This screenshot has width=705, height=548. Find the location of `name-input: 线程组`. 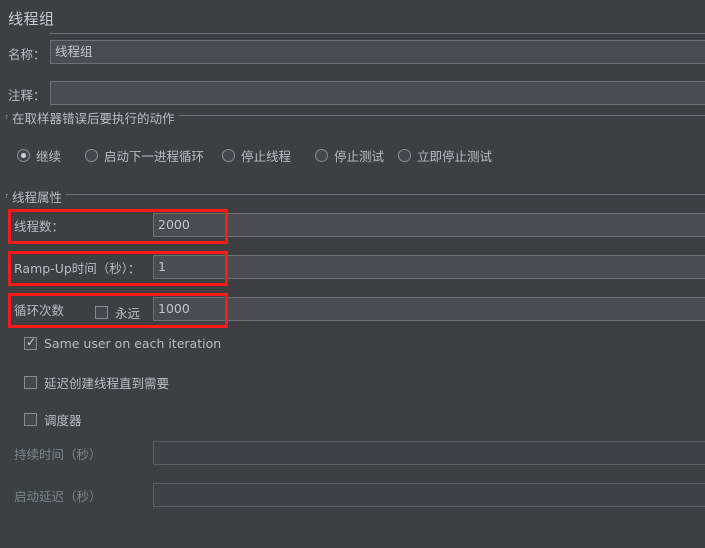

name-input: 线程组 is located at coordinates (377, 52).